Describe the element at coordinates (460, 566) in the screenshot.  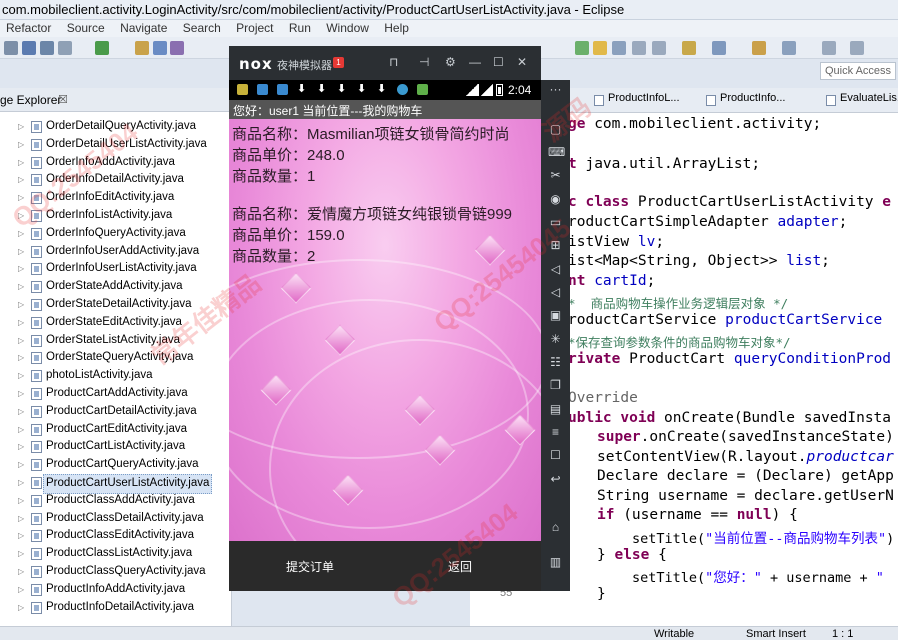
I see `back-button: 返回` at that location.